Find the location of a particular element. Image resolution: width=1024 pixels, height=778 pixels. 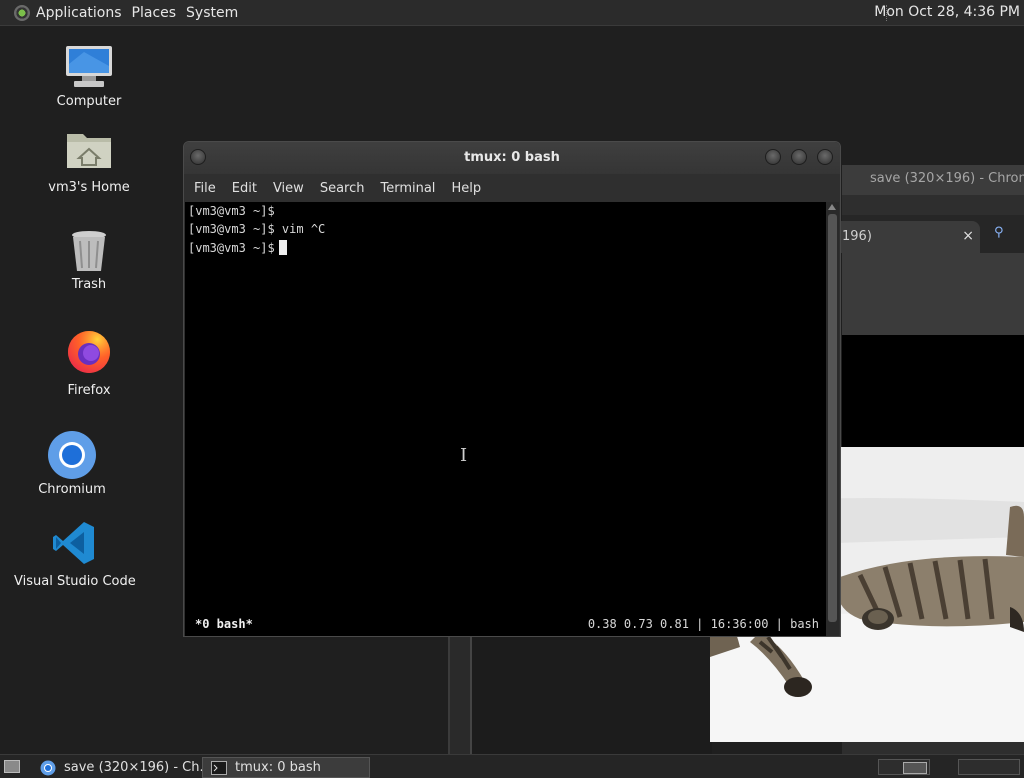

tmux-status-right: 0.38 0.73 0.81 | 16:36:00 | bash is located at coordinates (703, 624).